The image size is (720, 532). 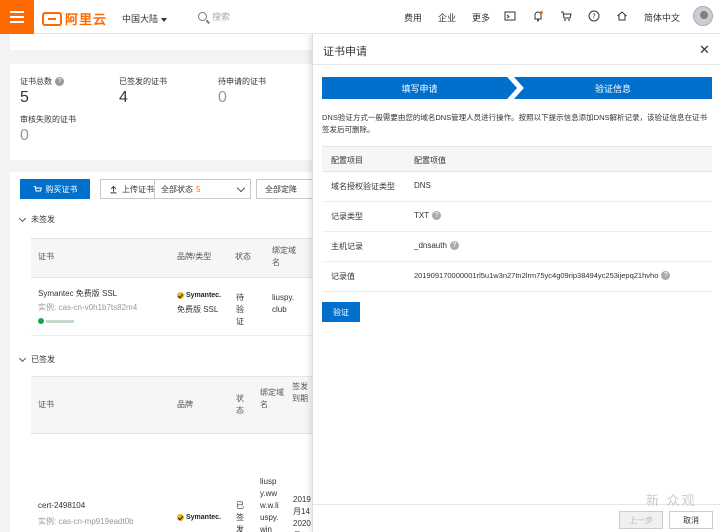 I want to click on progress-steps: 填写申请 验证信息, so click(x=517, y=88).